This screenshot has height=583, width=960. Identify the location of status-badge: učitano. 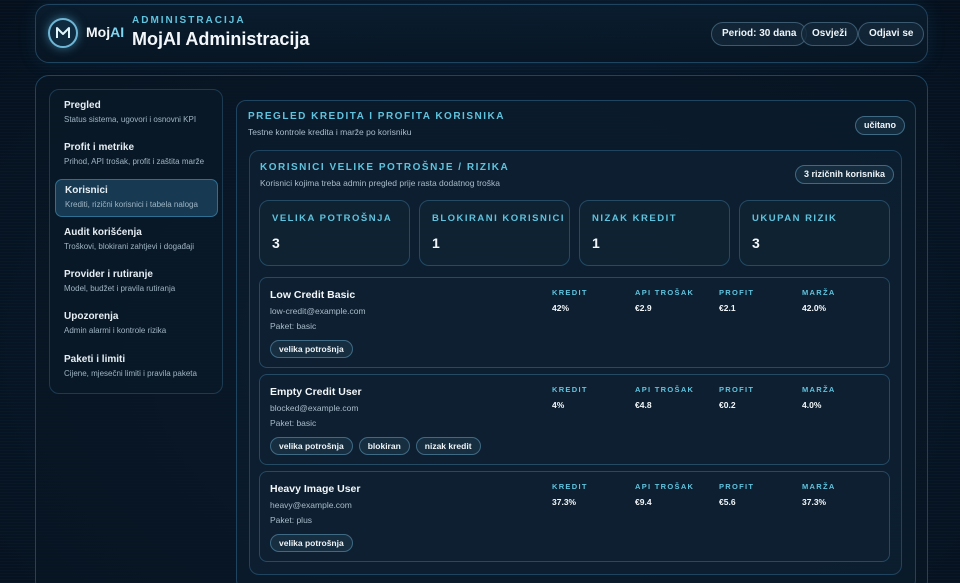
(880, 125).